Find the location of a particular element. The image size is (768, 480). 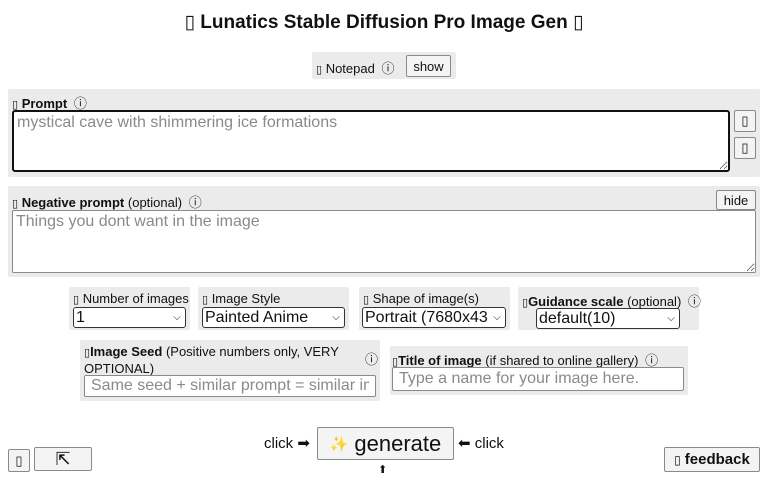

click-right-text: click is located at coordinates (489, 443).